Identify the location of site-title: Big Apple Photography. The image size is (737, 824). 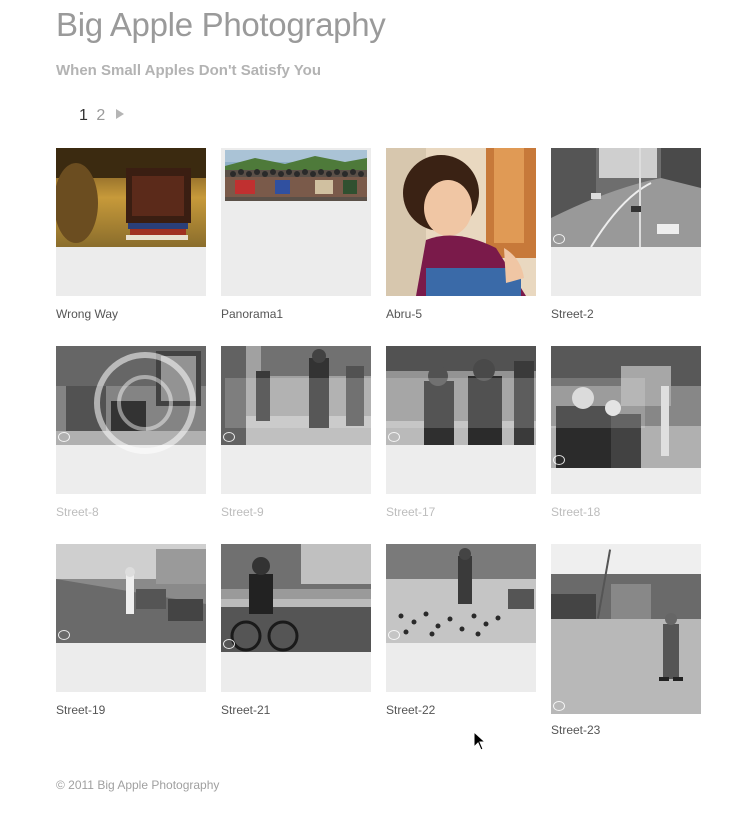
(221, 25).